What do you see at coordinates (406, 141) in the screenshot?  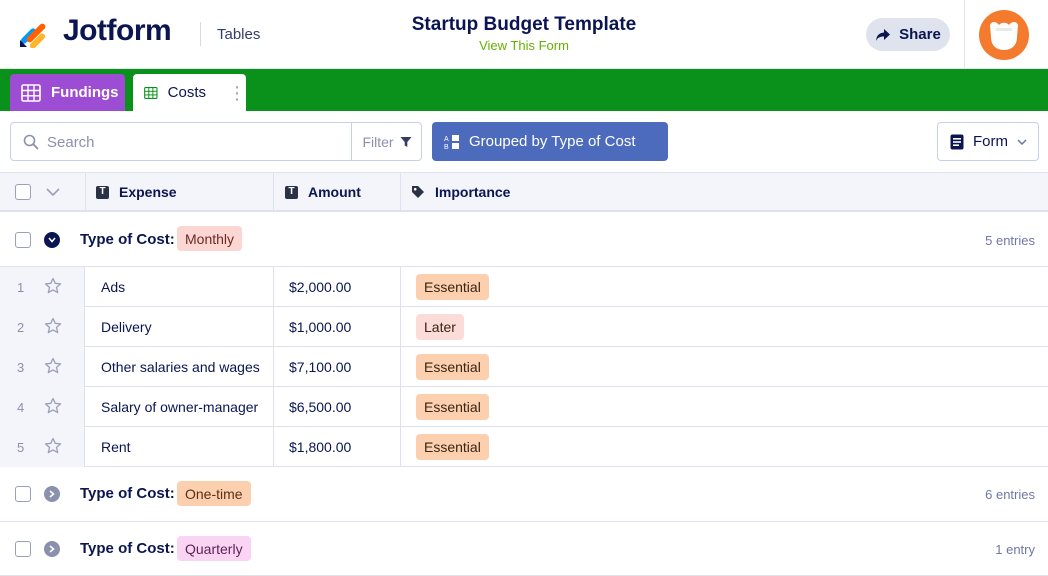 I see `filter-funnel-icon` at bounding box center [406, 141].